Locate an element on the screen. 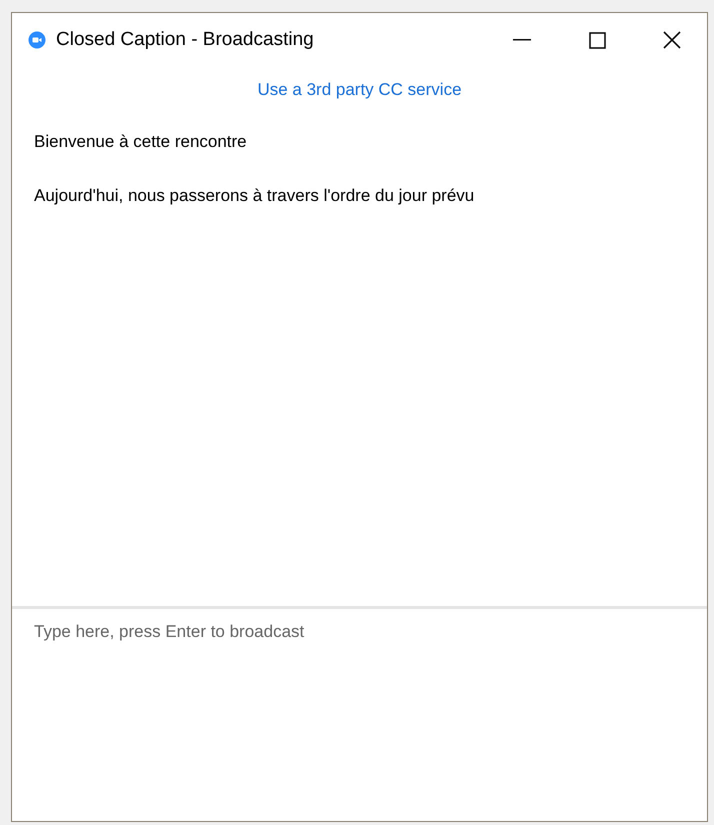 The height and width of the screenshot is (825, 714). app-logo-icon is located at coordinates (37, 40).